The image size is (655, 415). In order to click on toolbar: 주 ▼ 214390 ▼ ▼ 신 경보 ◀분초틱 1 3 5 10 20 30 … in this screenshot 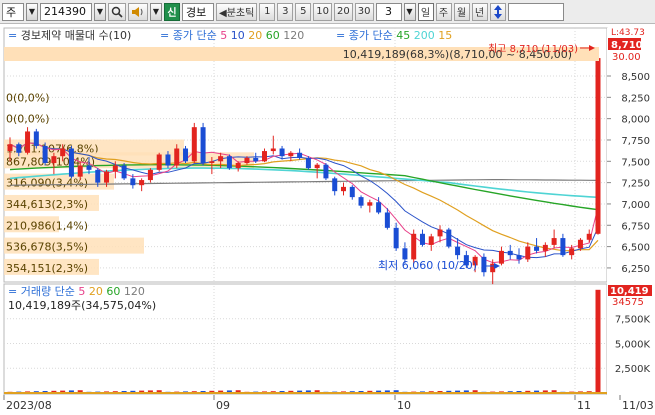, I will do `click(327, 12)`.